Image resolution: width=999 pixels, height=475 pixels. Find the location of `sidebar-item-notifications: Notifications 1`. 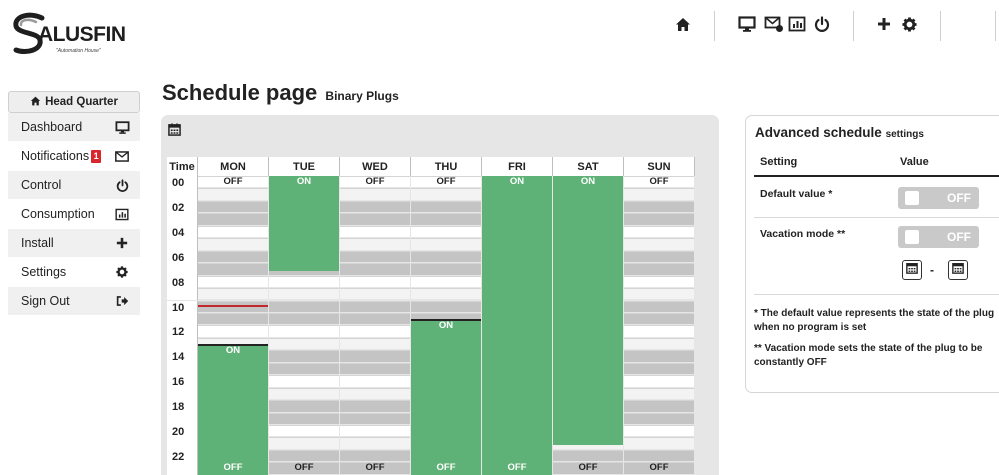

sidebar-item-notifications: Notifications 1 is located at coordinates (74, 156).